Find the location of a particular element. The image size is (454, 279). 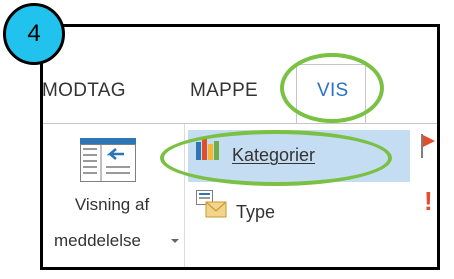

highlight-ring-categories is located at coordinates (276, 158).